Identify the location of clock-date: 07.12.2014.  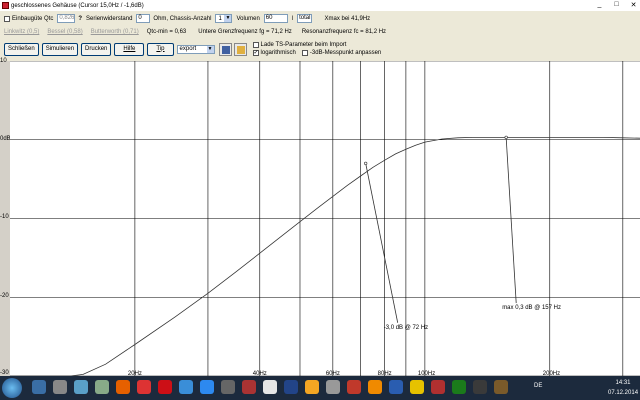
(623, 393).